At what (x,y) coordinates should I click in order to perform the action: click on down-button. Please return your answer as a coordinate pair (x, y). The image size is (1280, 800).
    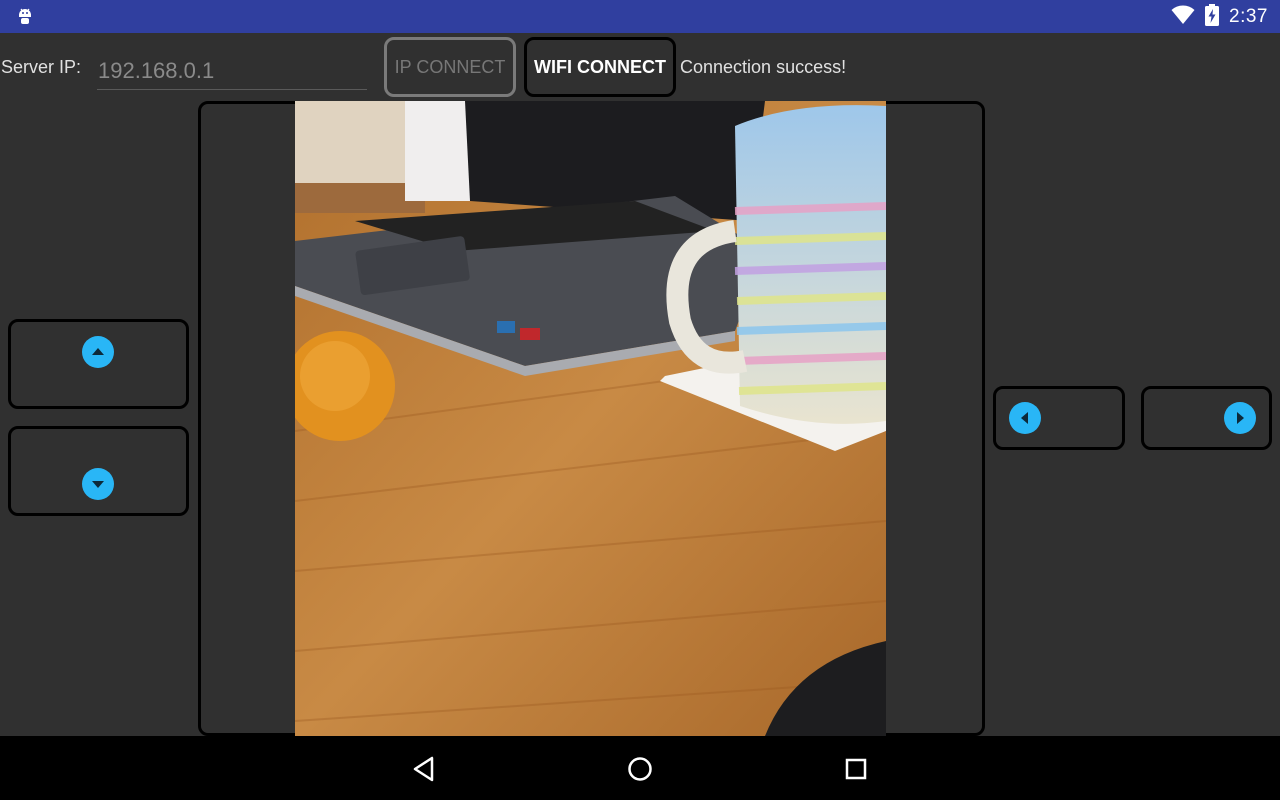
    Looking at the image, I should click on (98, 471).